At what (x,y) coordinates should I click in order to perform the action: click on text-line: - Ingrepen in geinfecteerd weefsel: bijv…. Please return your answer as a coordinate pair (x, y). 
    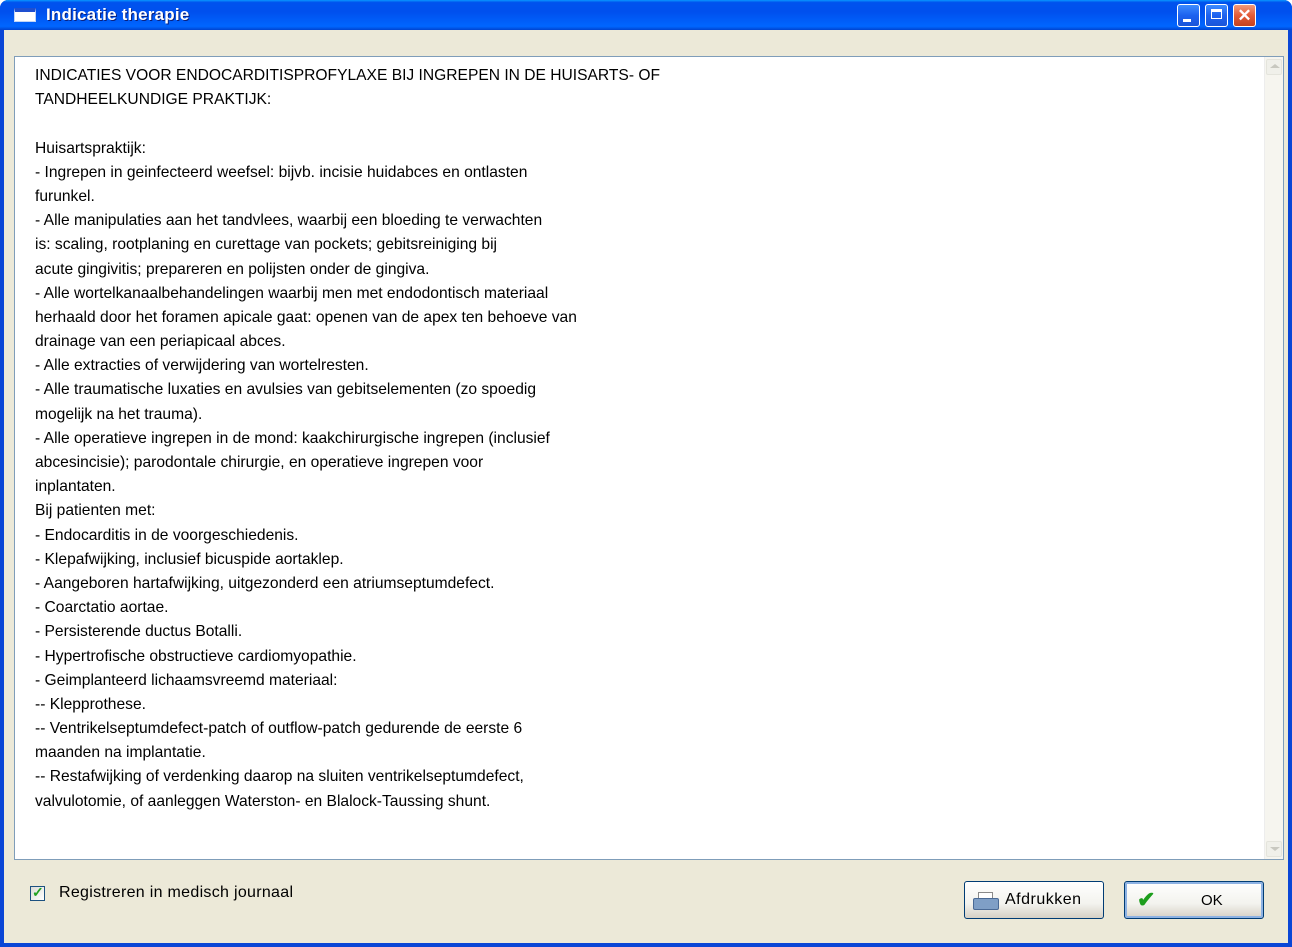
    Looking at the image, I should click on (281, 172).